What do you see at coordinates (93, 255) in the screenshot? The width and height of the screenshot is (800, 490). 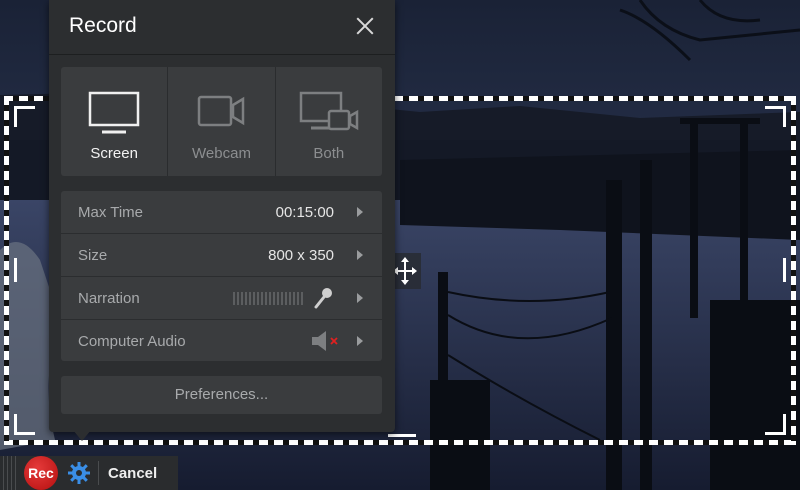 I see `size-label: Size` at bounding box center [93, 255].